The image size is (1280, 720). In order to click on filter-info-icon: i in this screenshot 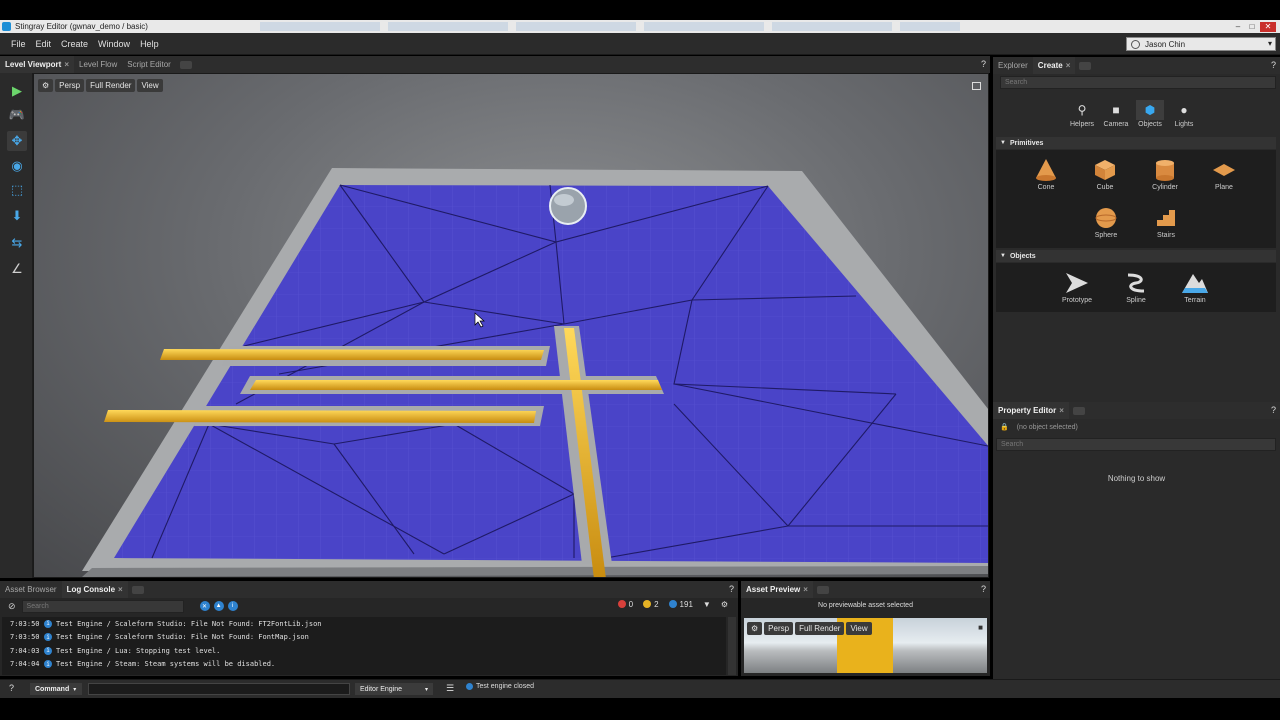, I will do `click(232, 606)`.